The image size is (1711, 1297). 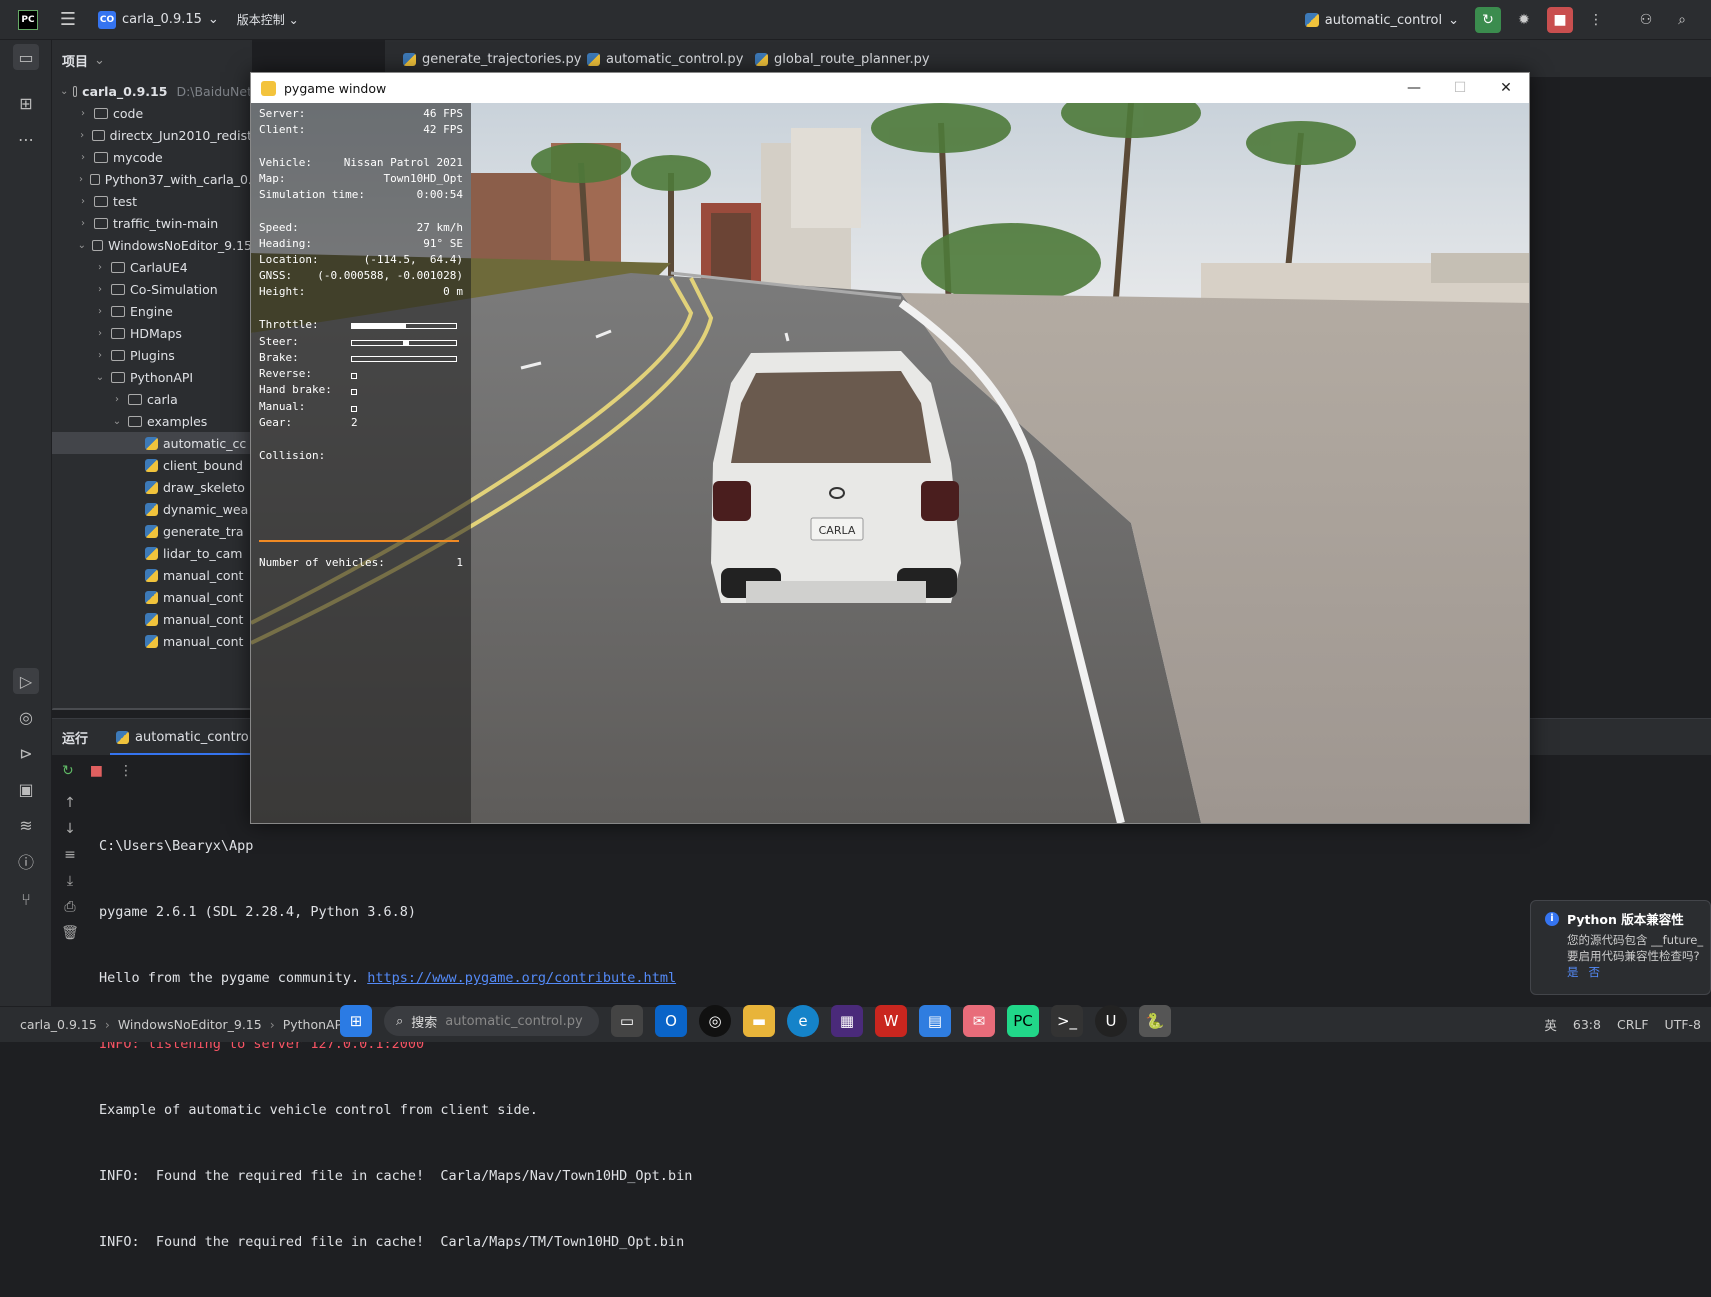 I want to click on python-taskbar-icon: 🐍, so click(x=1155, y=1021).